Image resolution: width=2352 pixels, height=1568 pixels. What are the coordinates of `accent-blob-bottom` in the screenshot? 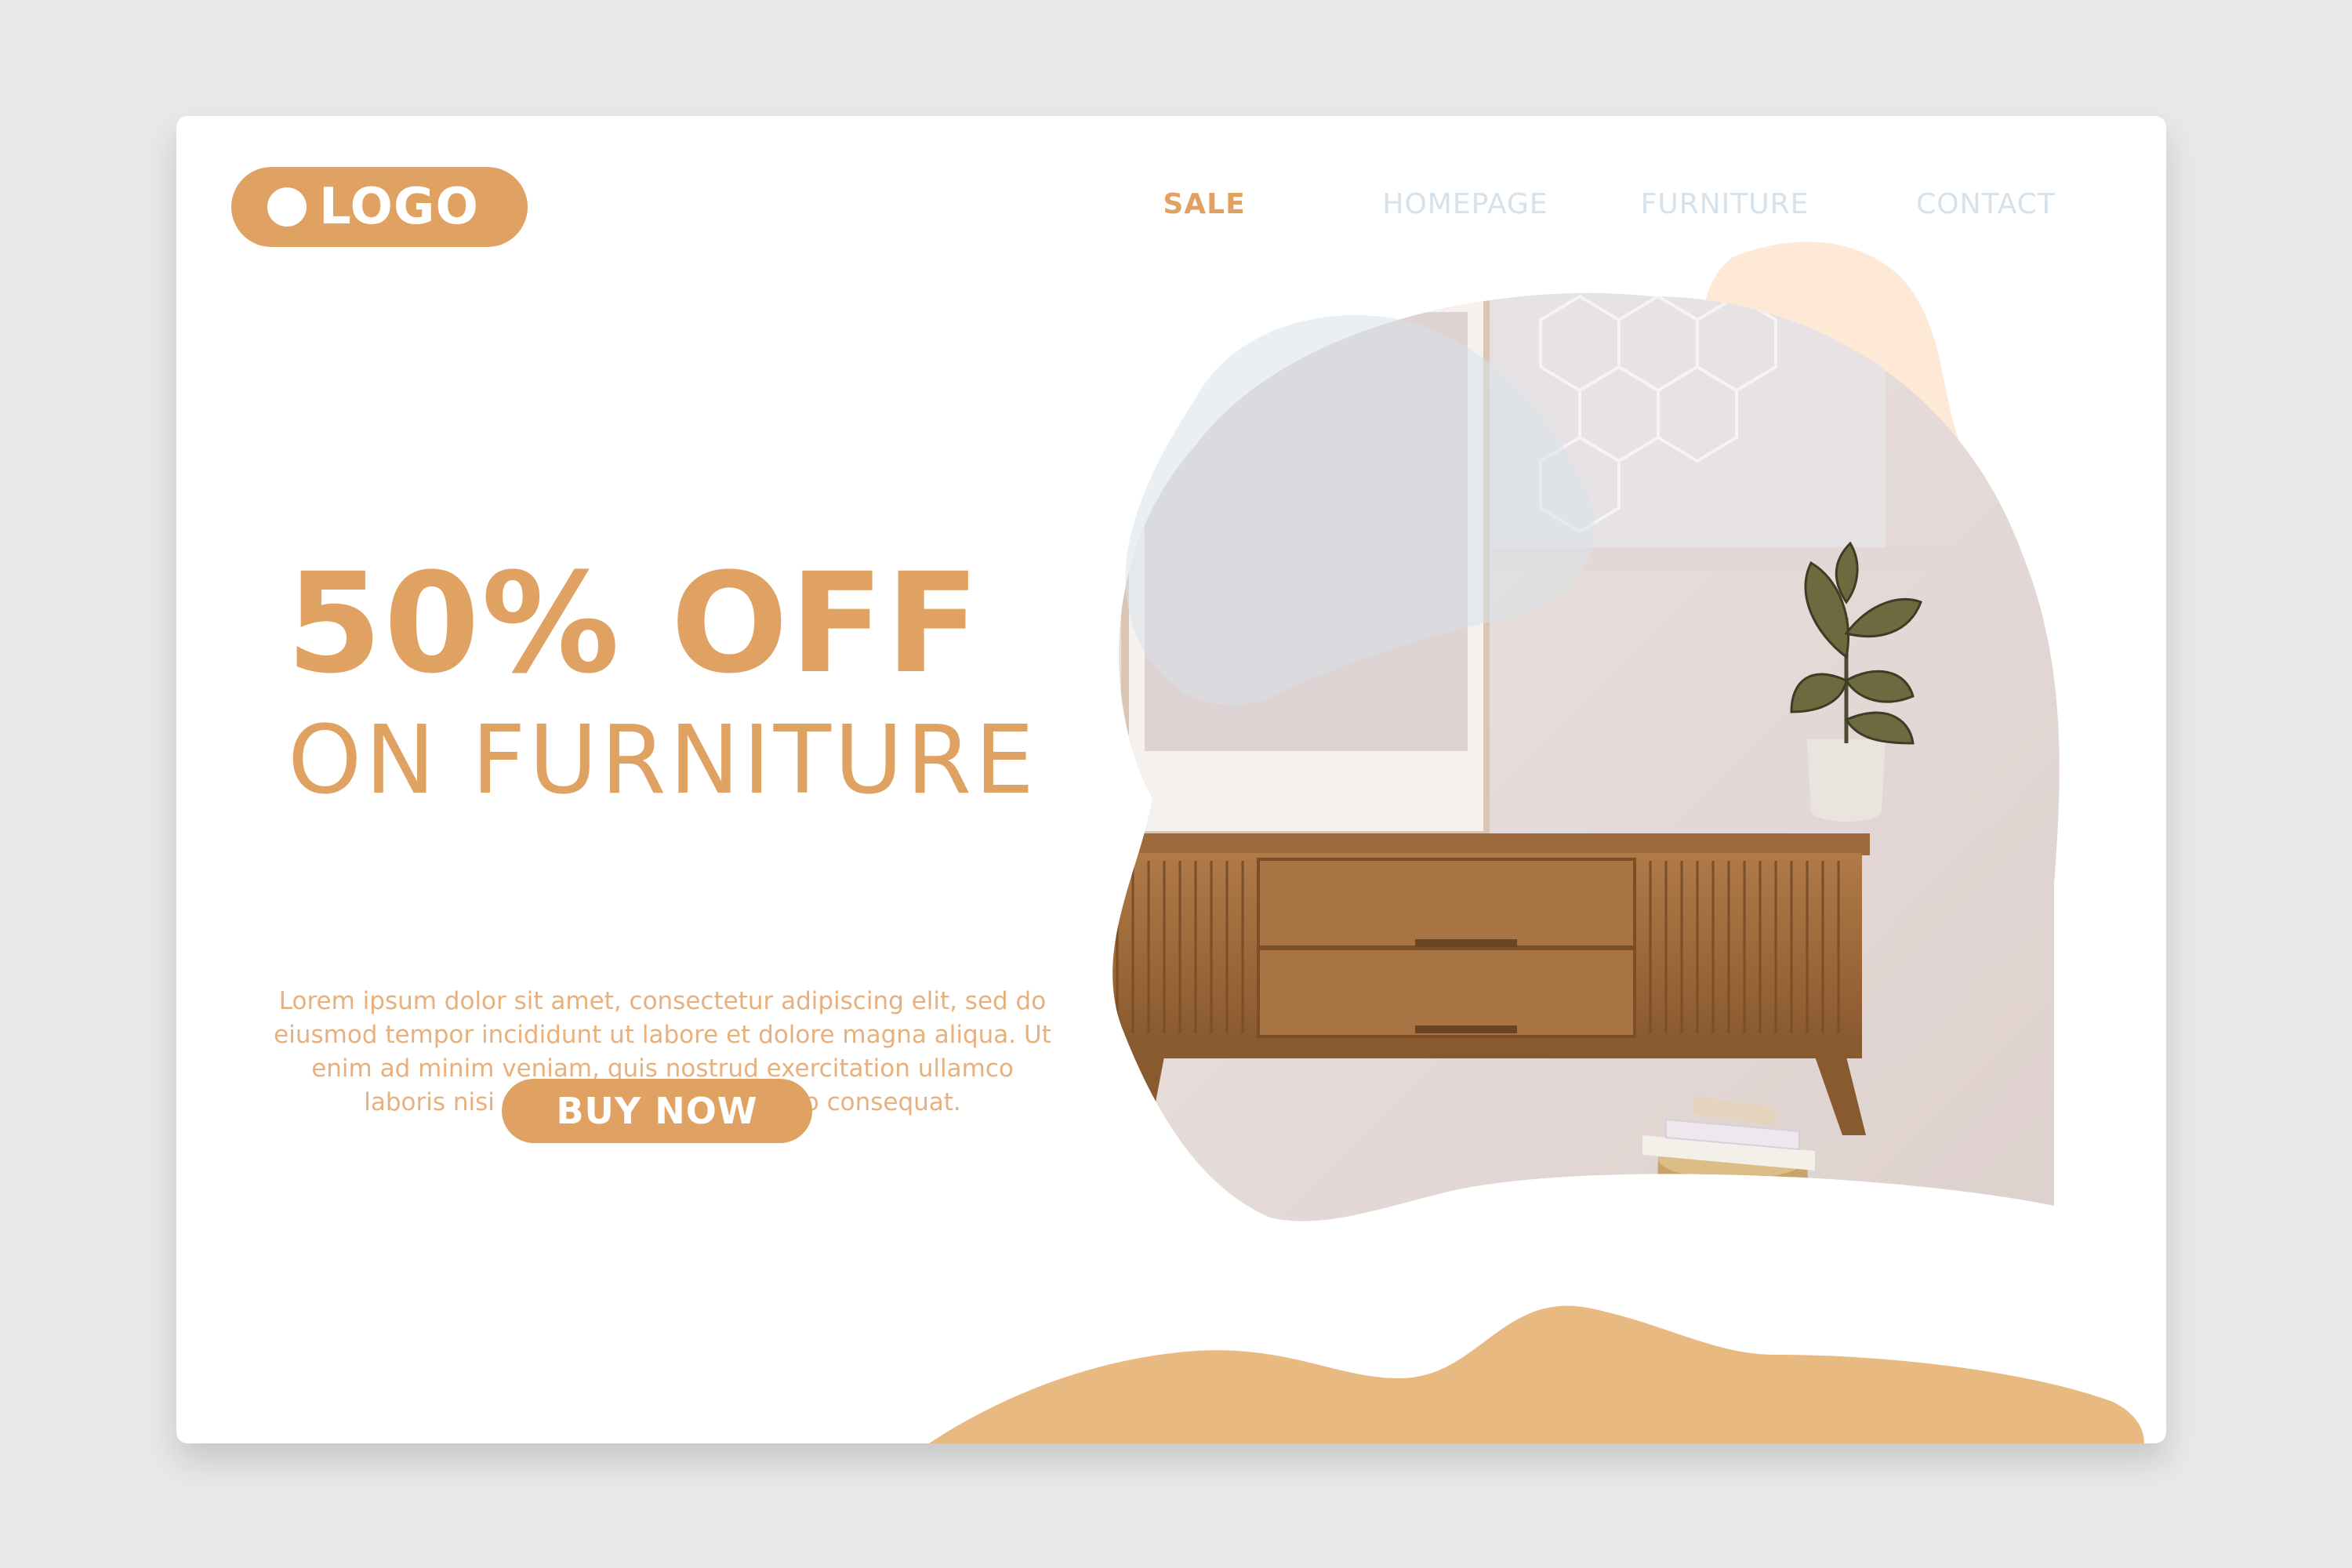 It's located at (1536, 1374).